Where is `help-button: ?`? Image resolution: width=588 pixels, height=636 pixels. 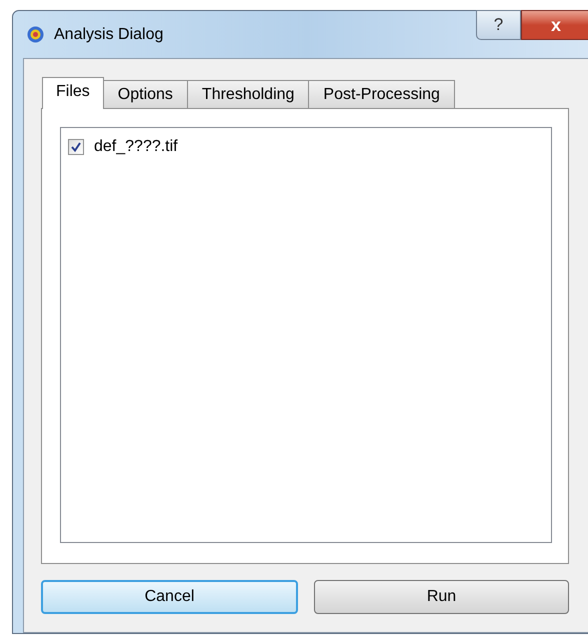 help-button: ? is located at coordinates (498, 25).